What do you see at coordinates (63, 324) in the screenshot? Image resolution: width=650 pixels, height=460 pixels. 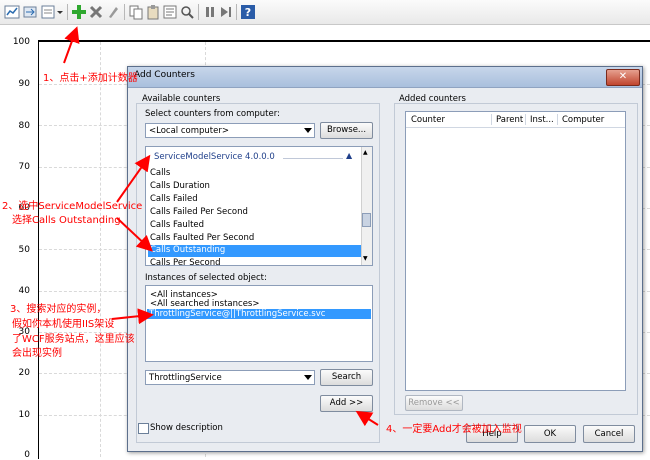 I see `annotation-step3-line2: 假如你本机使用IIS架设` at bounding box center [63, 324].